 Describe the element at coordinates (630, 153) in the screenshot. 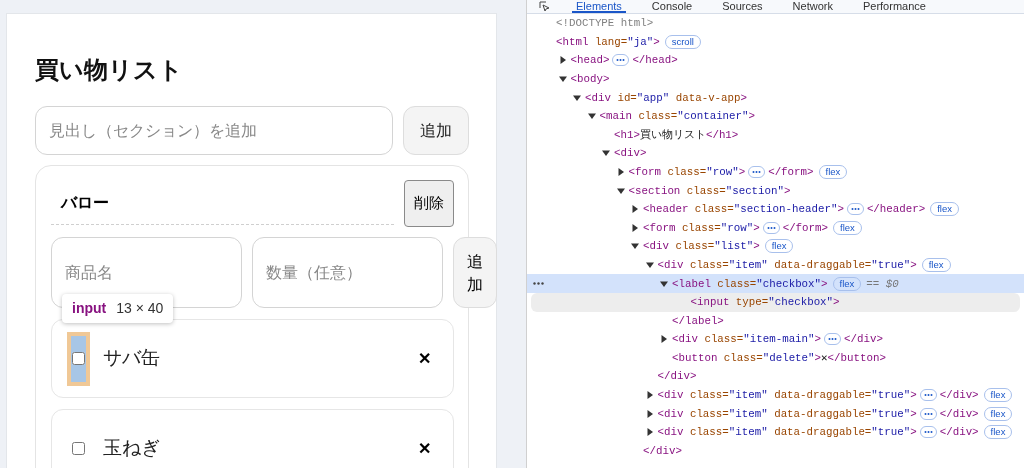

I see `element-tag: <div>` at that location.